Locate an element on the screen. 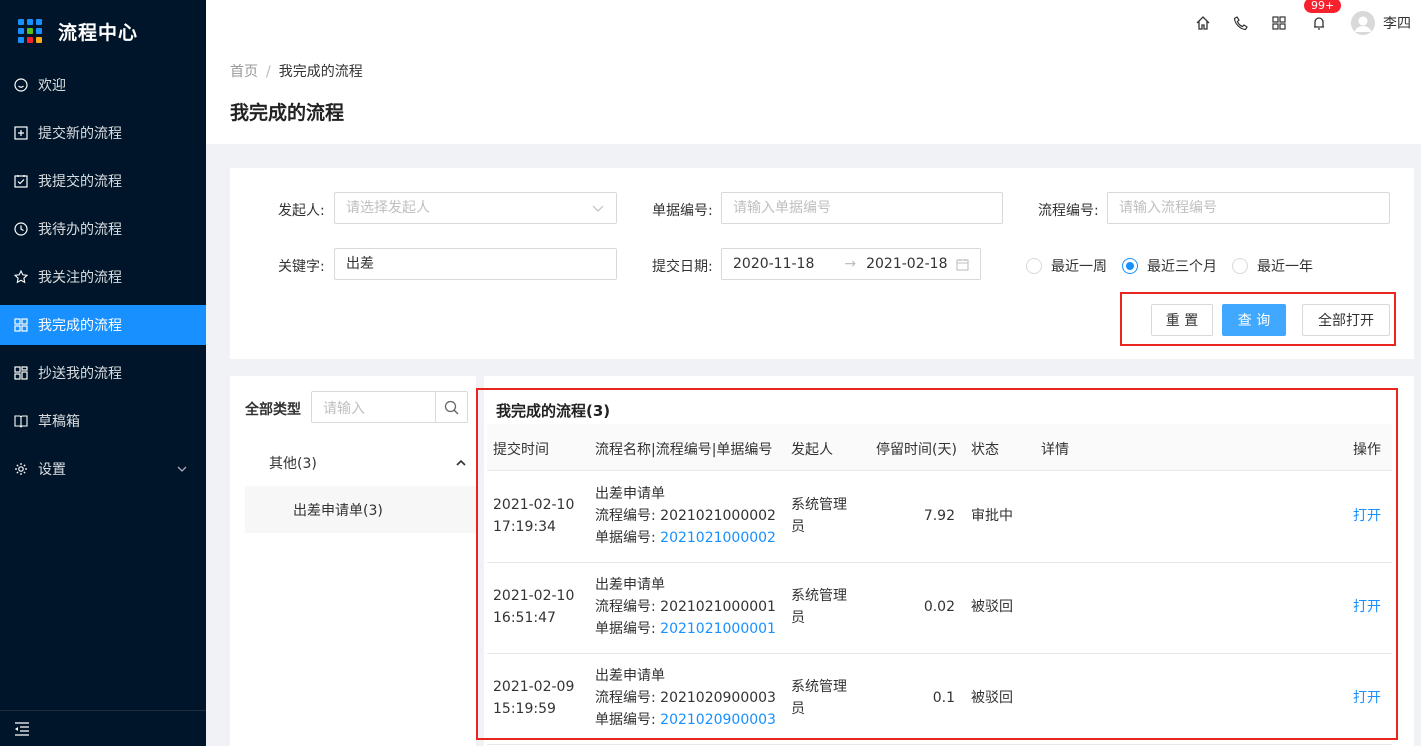  plus-square-icon is located at coordinates (21, 133).